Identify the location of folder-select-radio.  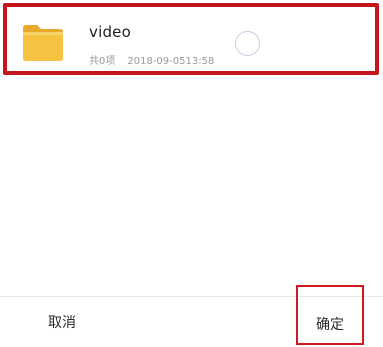
(247, 43).